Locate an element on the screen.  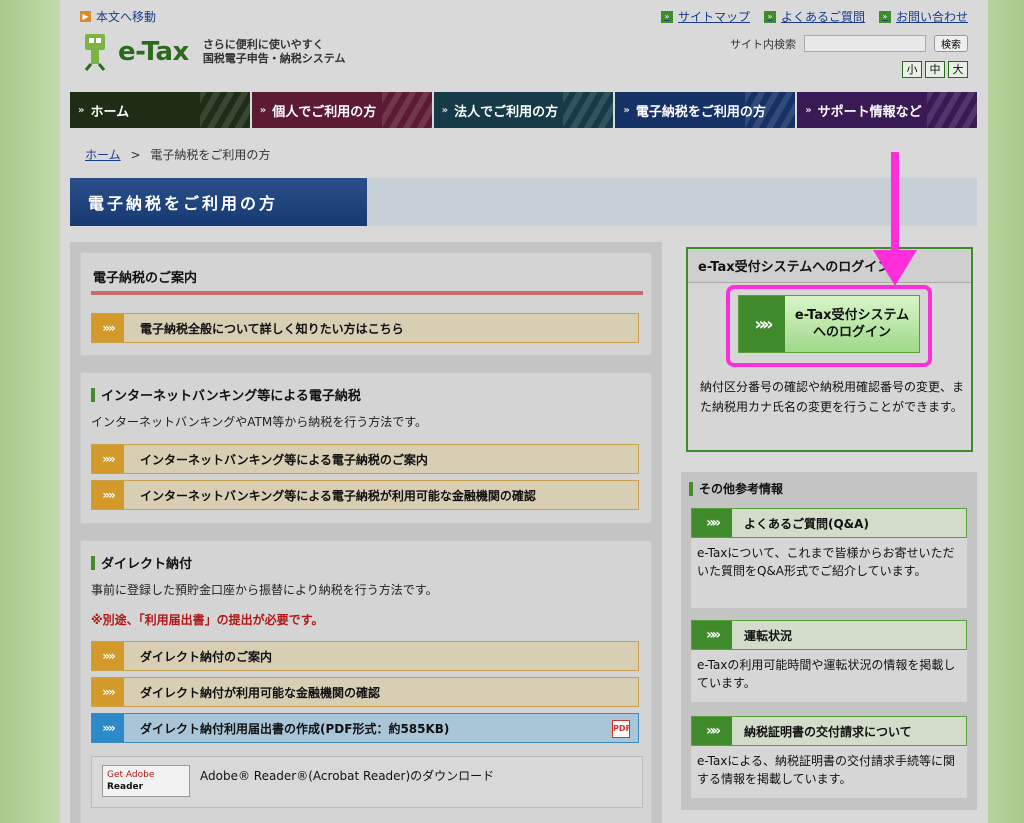
nav-support: » サポート情報など is located at coordinates (887, 110).